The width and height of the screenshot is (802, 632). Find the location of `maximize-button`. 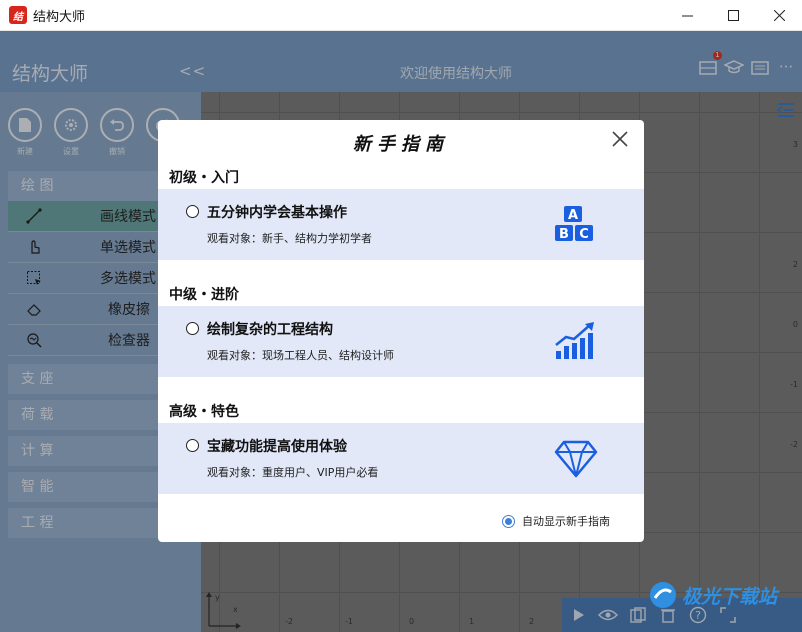

maximize-button is located at coordinates (733, 15).